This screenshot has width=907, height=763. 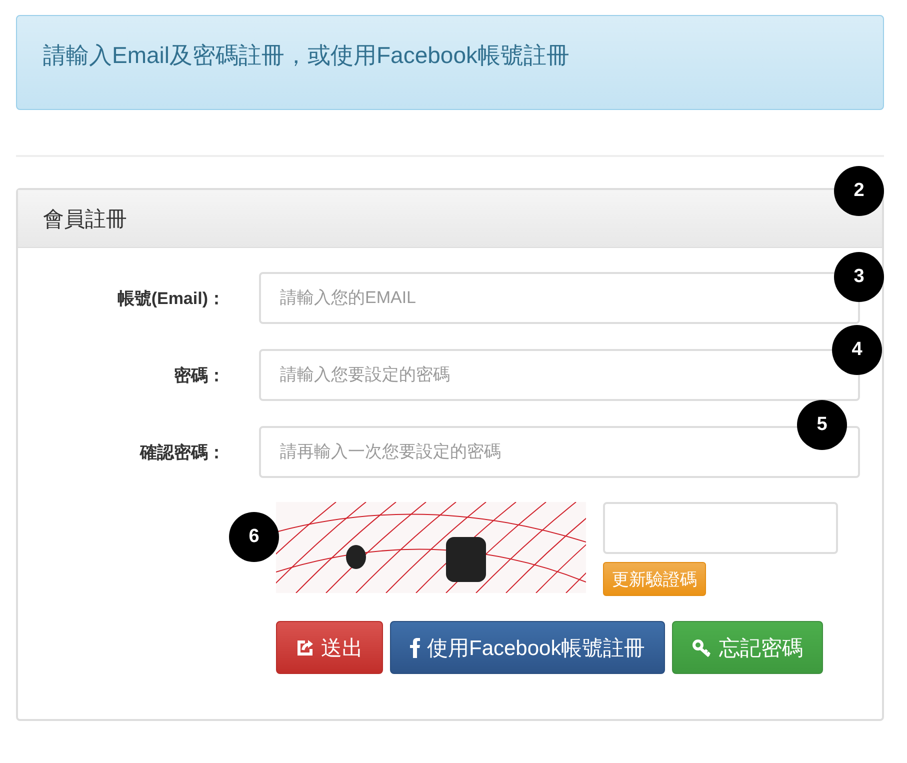 I want to click on field-label: 確認密碼：, so click(x=182, y=453).